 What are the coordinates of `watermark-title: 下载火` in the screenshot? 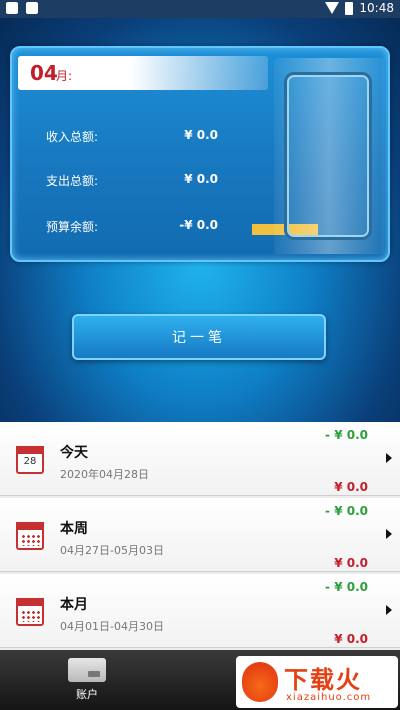 It's located at (323, 680).